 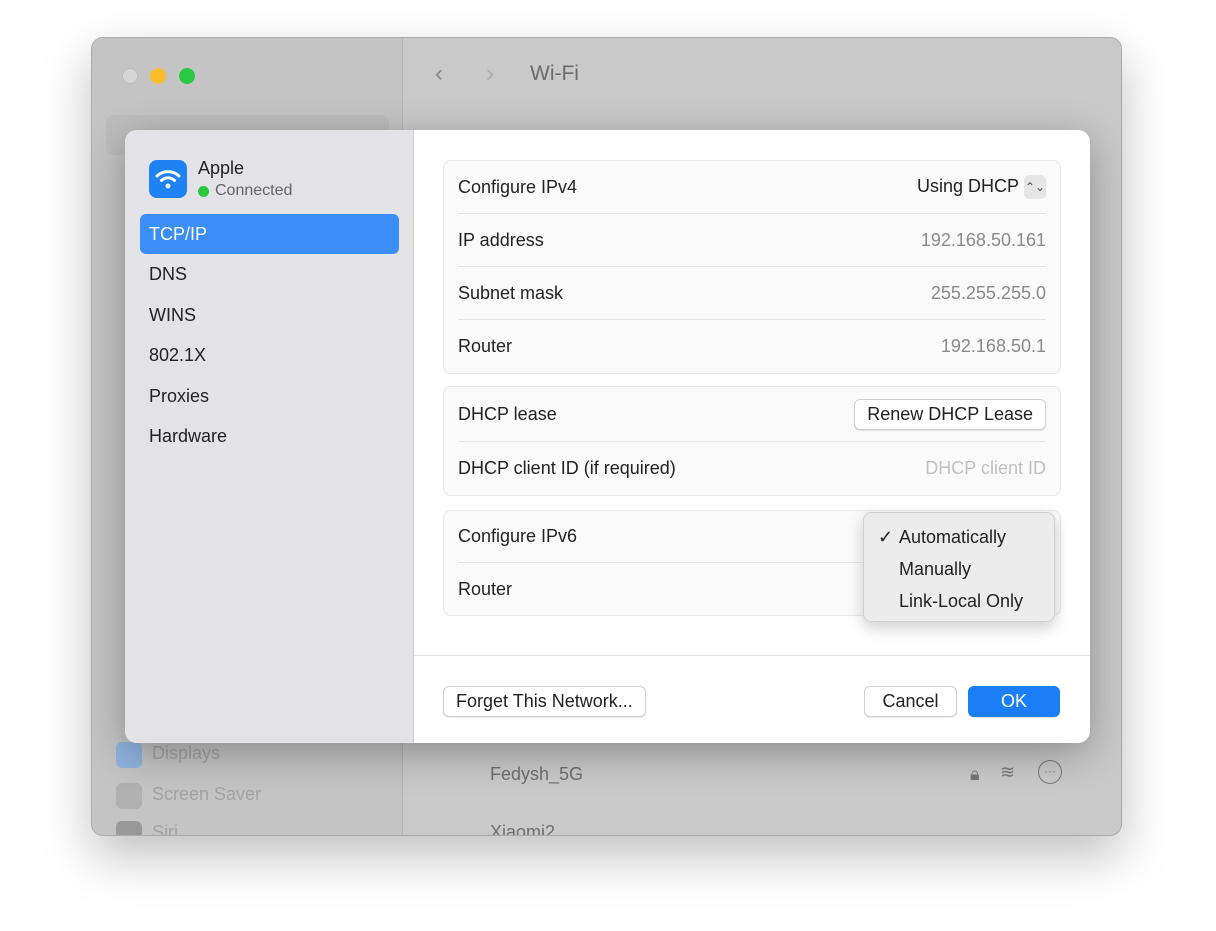 What do you see at coordinates (269, 355) in the screenshot?
I see `sidebar-item-8021x: 802.1X` at bounding box center [269, 355].